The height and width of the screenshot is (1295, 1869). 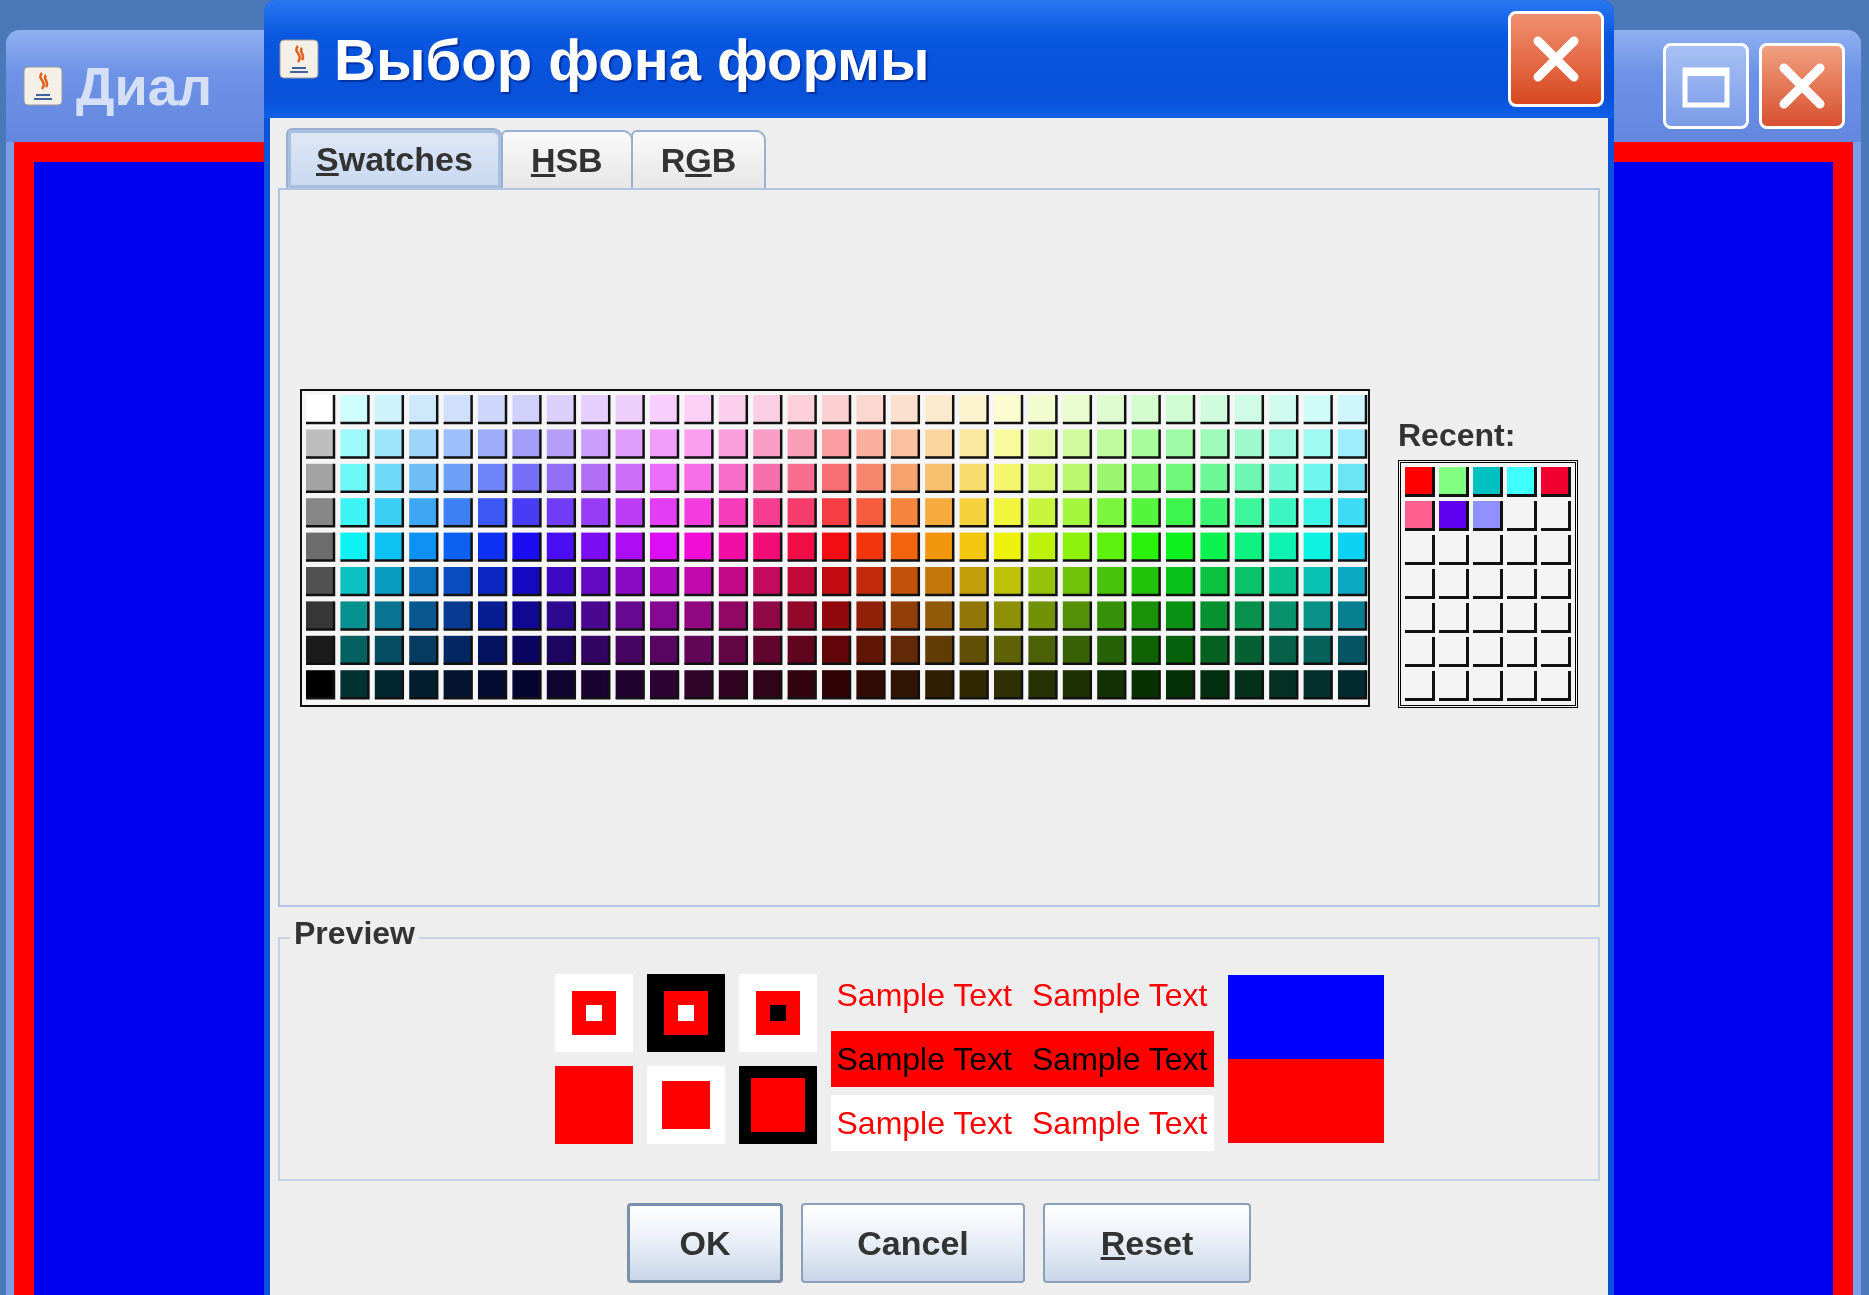 What do you see at coordinates (698, 159) in the screenshot?
I see `tab: RGB` at bounding box center [698, 159].